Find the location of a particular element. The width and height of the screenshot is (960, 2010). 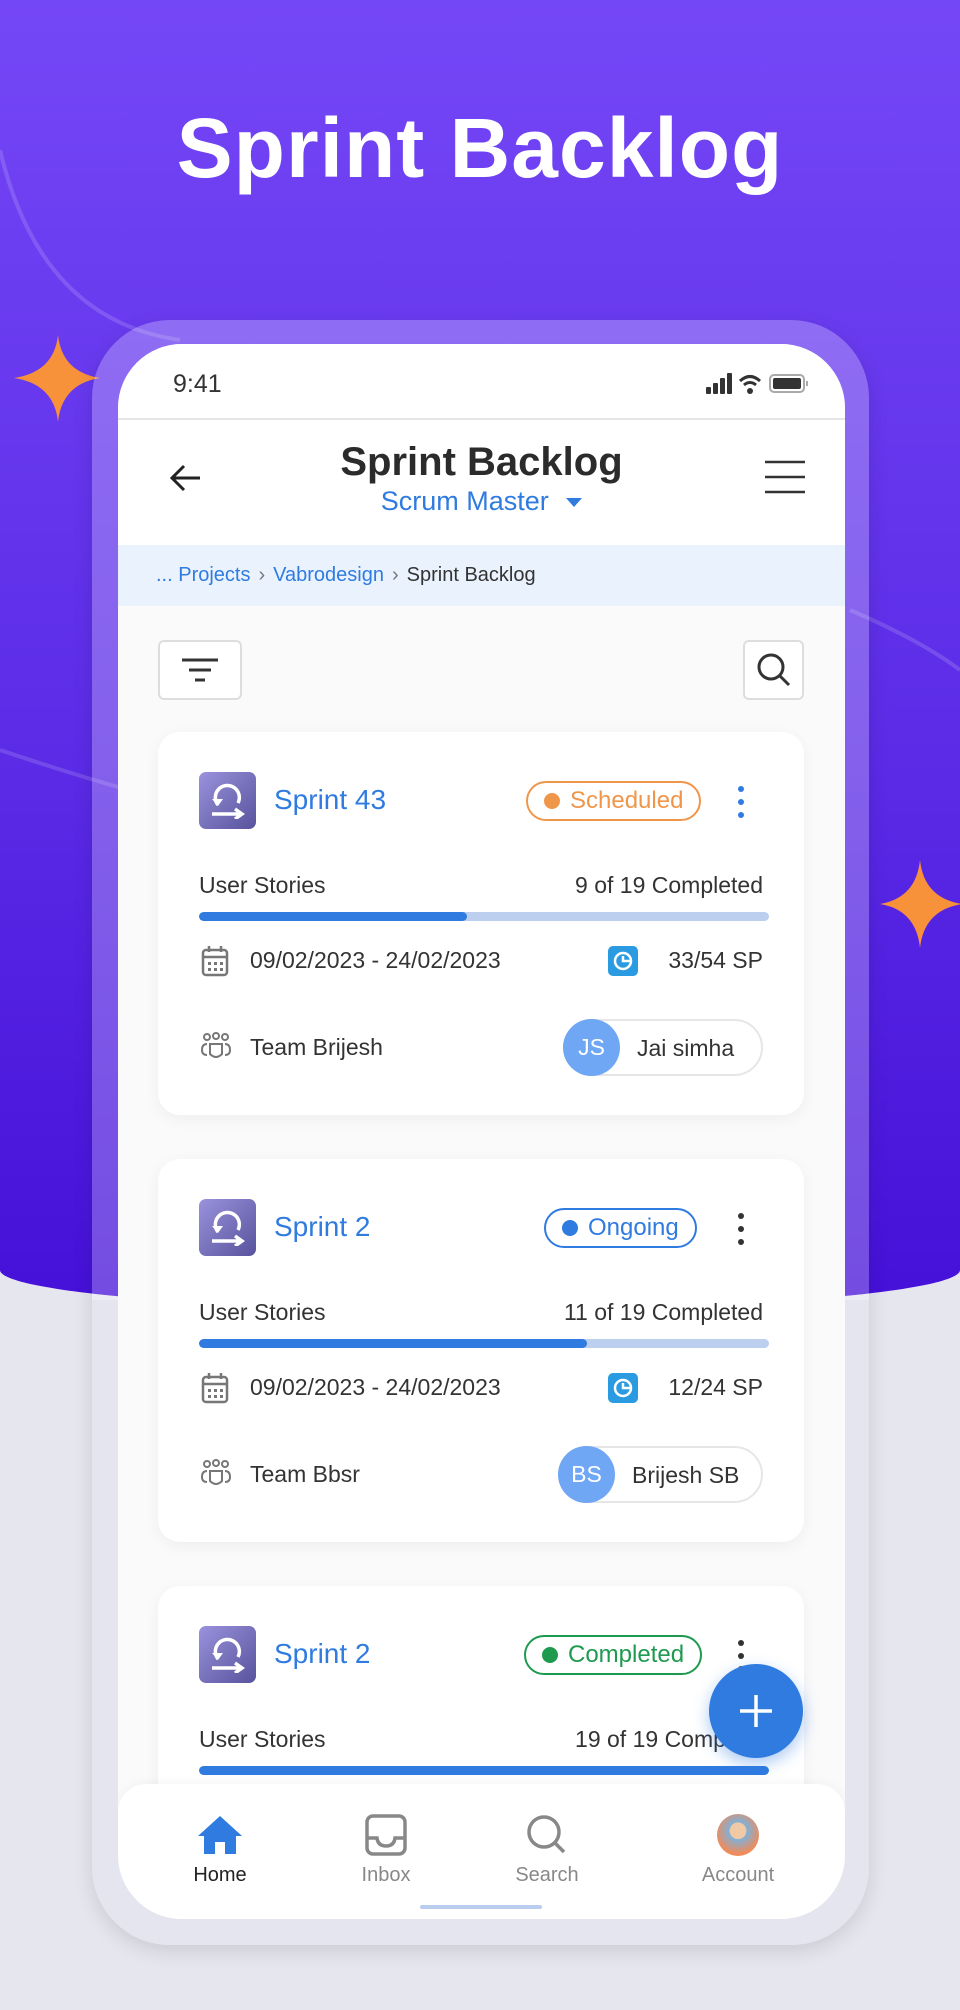

page-title: Sprint Backlog is located at coordinates (481, 462).